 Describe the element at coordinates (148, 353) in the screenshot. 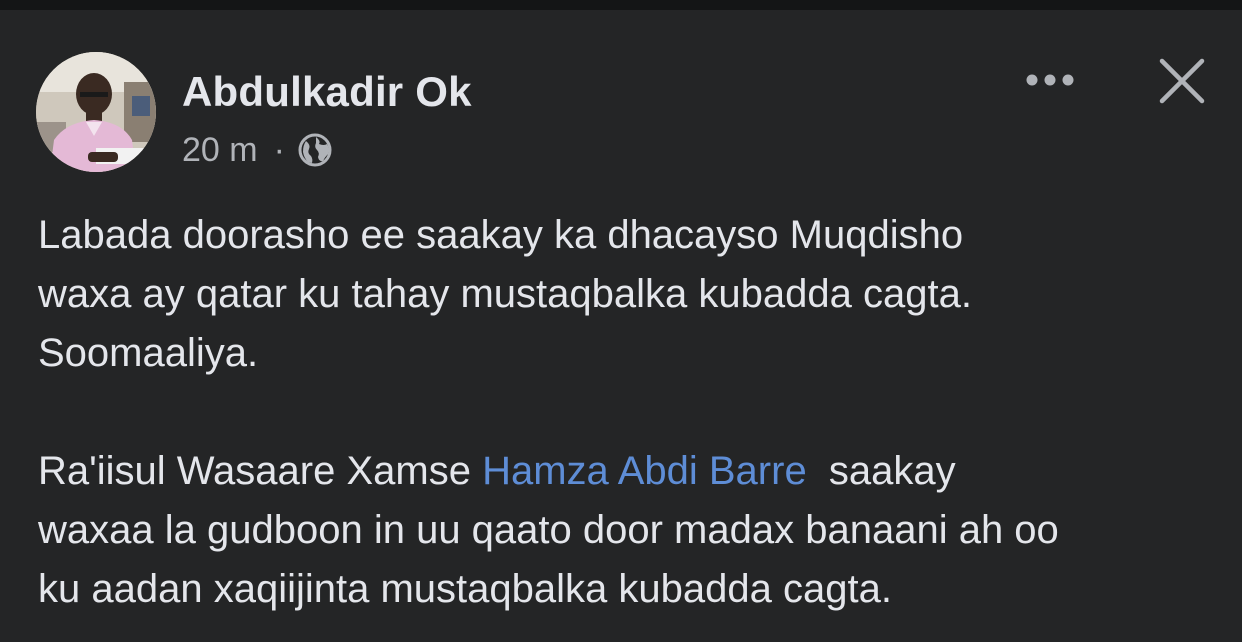

I see `post-text-line: Soomaaliya.` at that location.